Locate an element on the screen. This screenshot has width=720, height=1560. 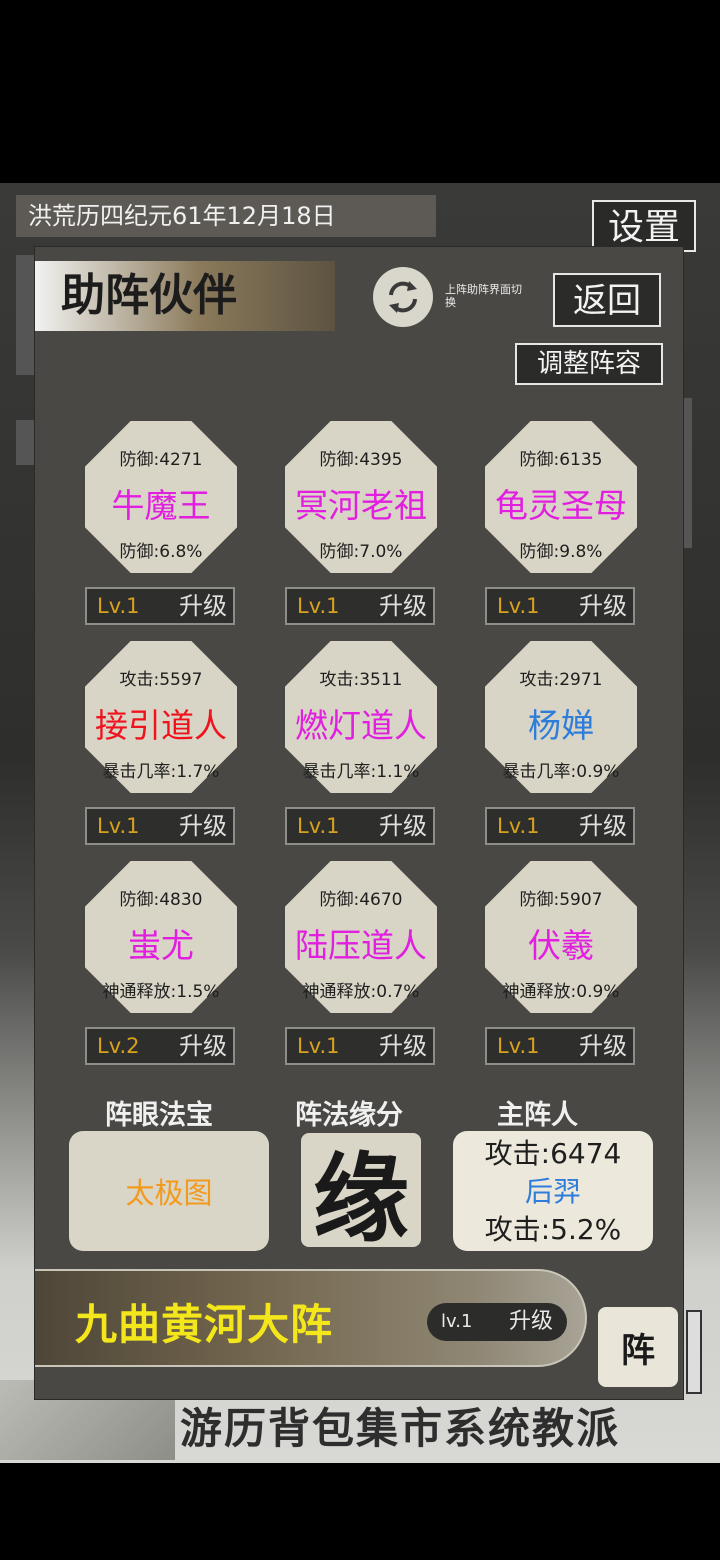
formation-level-pill: lv.1 升级 is located at coordinates (497, 1322).